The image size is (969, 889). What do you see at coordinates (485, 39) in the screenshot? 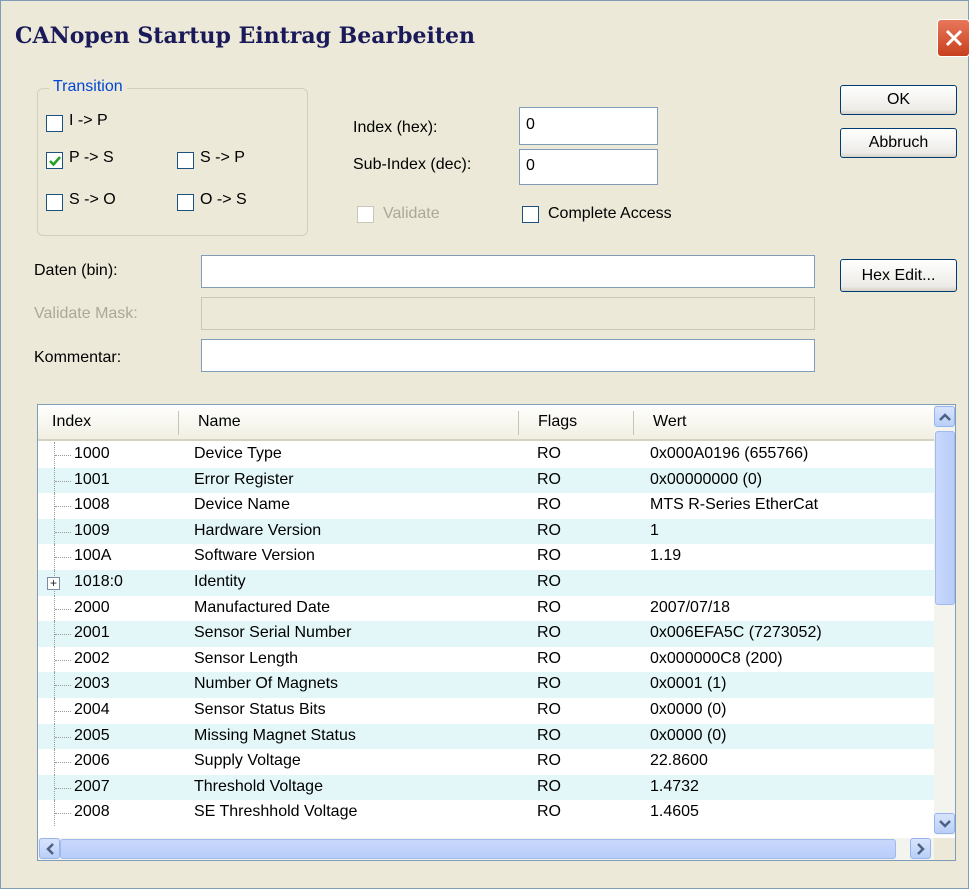
I see `title-bar: CANopen Startup Eintrag Bearbeiten` at bounding box center [485, 39].